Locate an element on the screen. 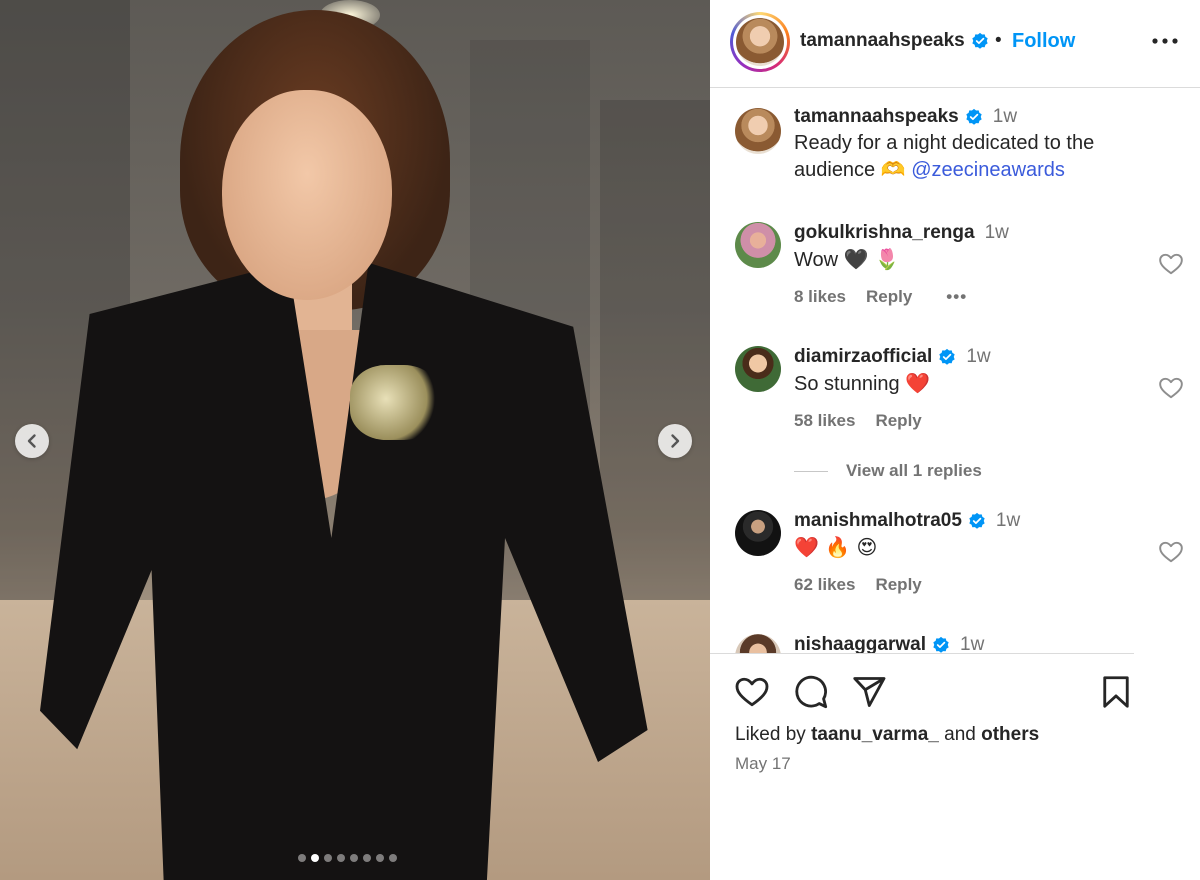  background-building is located at coordinates (655, 350).